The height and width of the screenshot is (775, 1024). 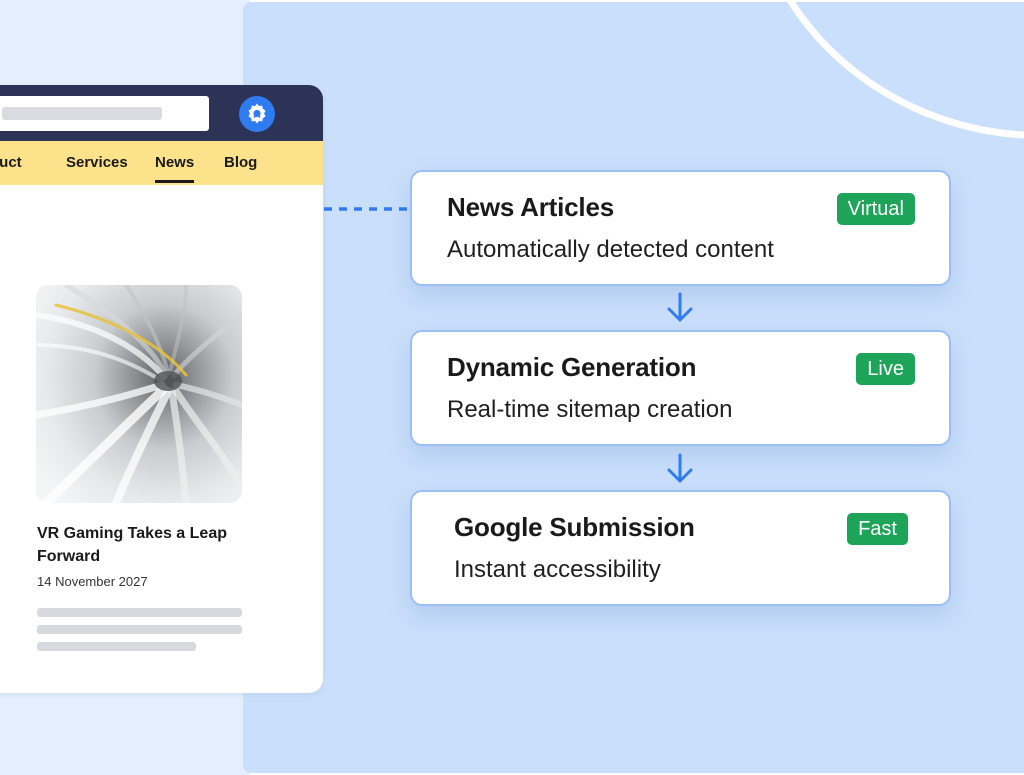 I want to click on step-title: Google Submission, so click(x=574, y=527).